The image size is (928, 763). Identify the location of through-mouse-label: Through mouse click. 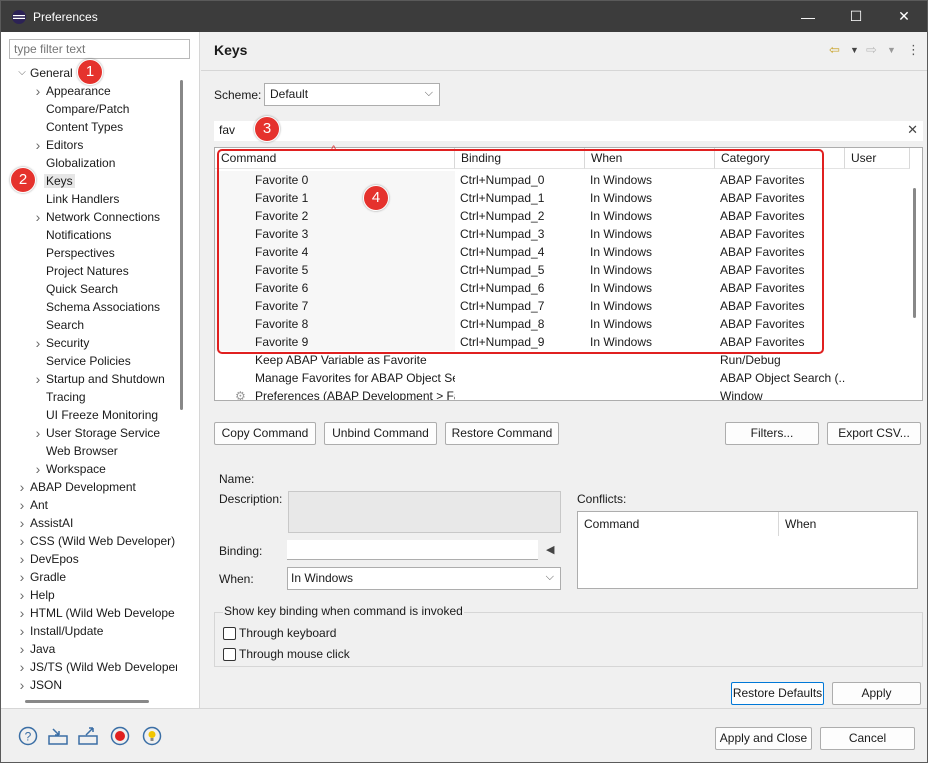
(294, 654).